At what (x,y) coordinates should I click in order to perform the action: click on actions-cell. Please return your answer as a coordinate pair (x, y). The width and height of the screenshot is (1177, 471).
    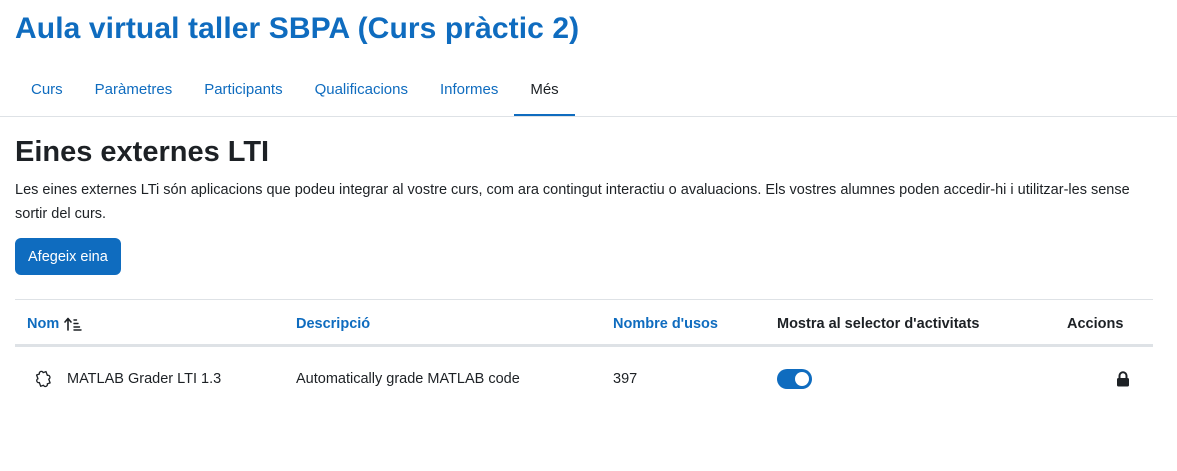
    Looking at the image, I should click on (1123, 379).